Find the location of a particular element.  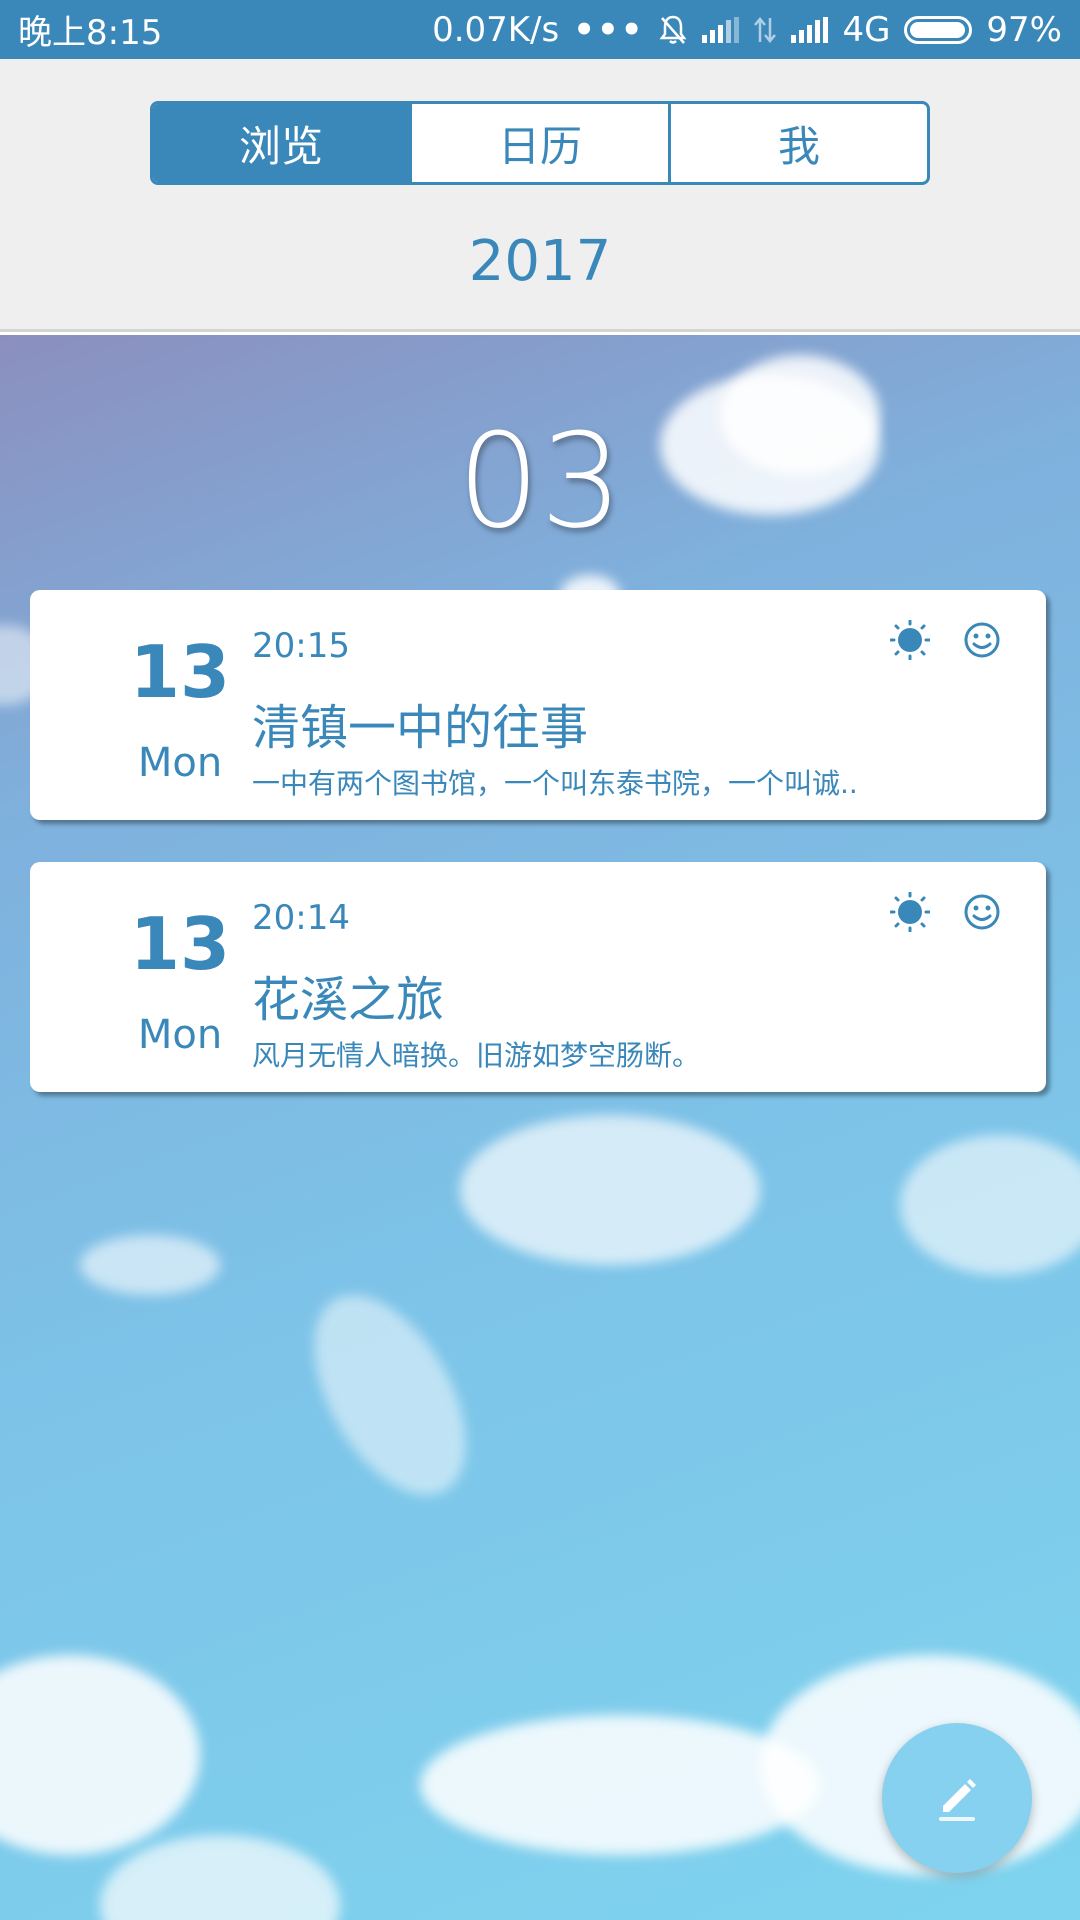

entry-snippet: 风月无情人暗换。旧游如梦空肠断。 is located at coordinates (476, 1055).